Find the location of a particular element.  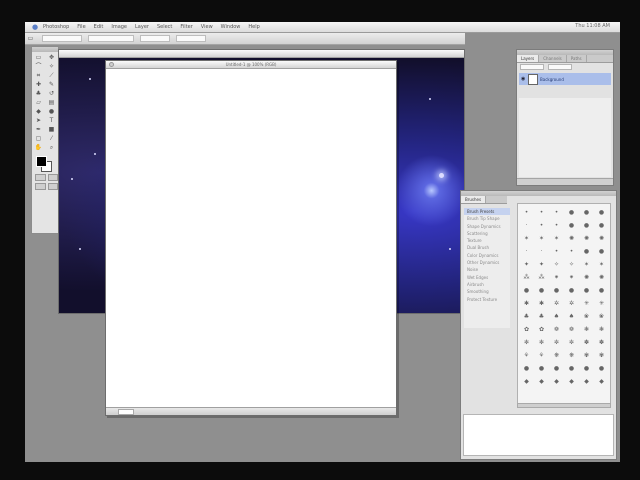

menu-edit: Edit is located at coordinates (99, 27).